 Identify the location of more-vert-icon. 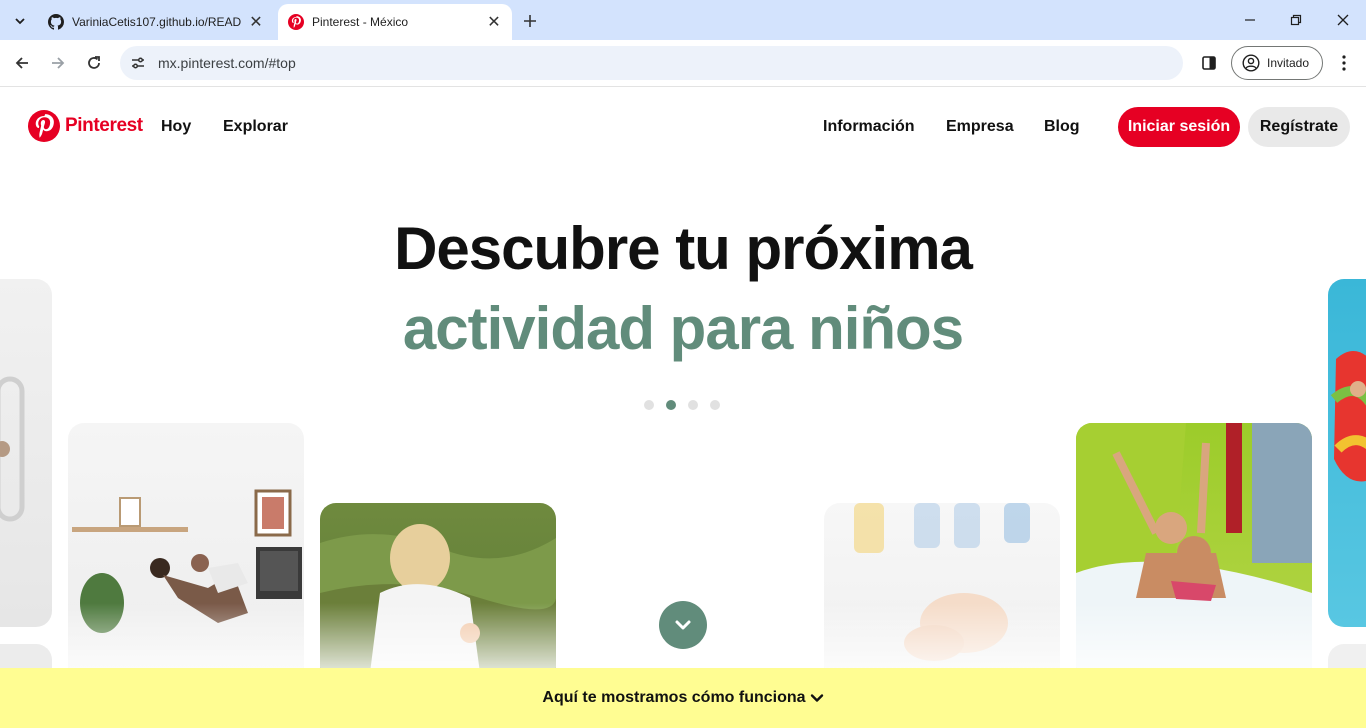
(1344, 63).